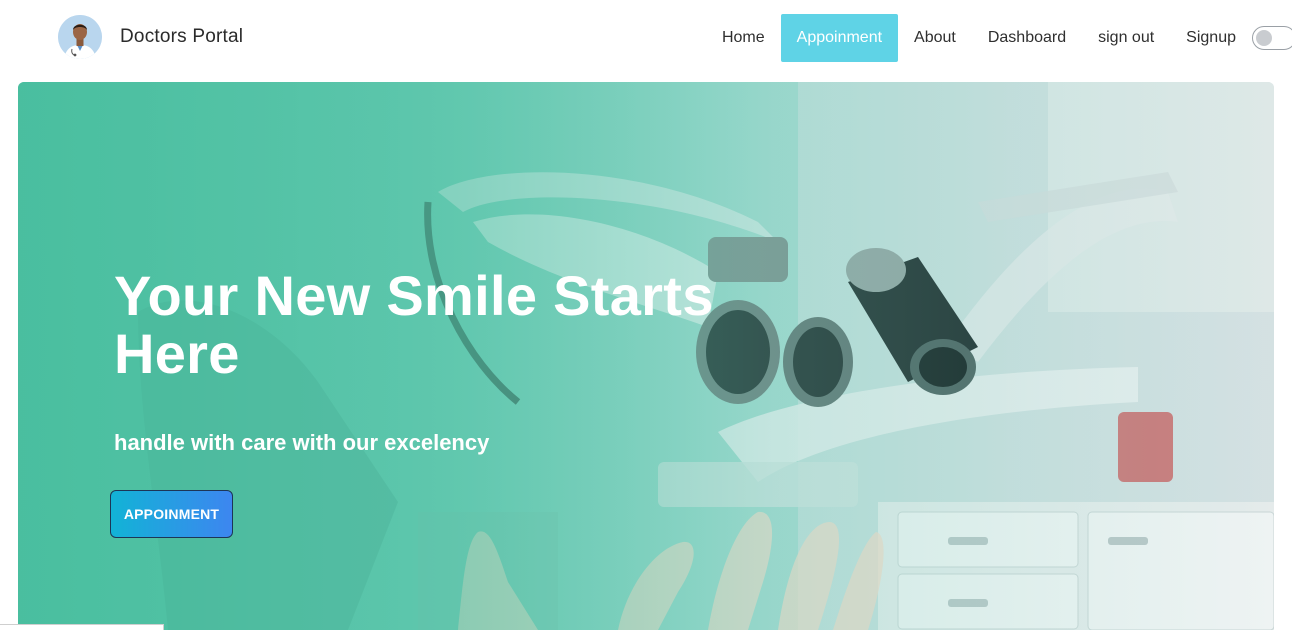  I want to click on nav-dashboard: Dashboard, so click(1027, 38).